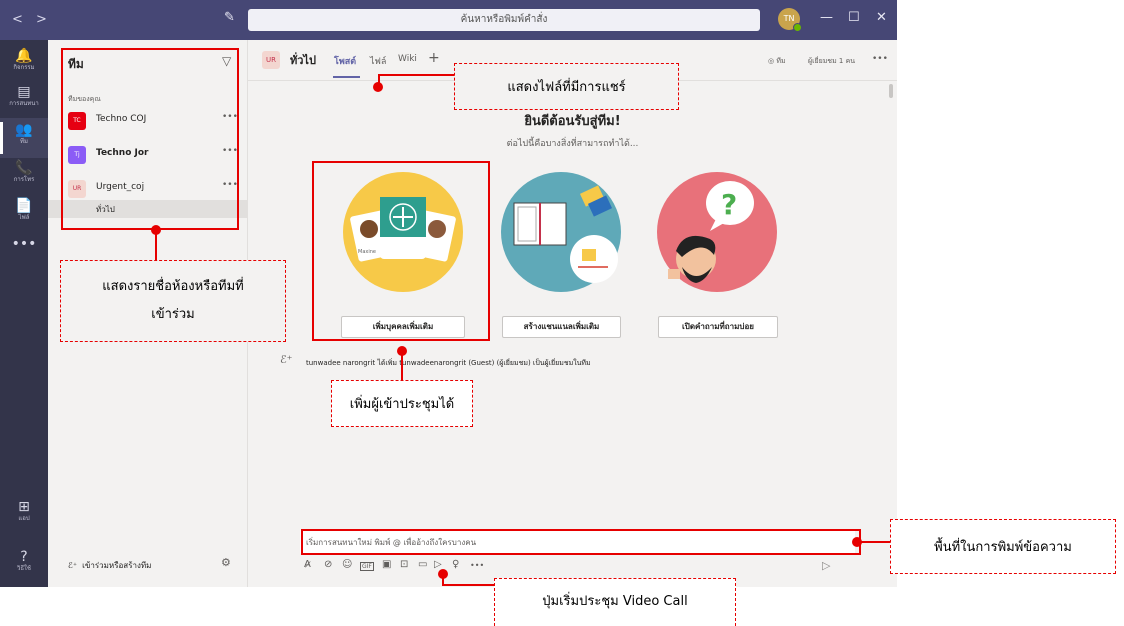 The width and height of the screenshot is (1124, 626). What do you see at coordinates (24, 507) in the screenshot?
I see `apps-icon: ⊞` at bounding box center [24, 507].